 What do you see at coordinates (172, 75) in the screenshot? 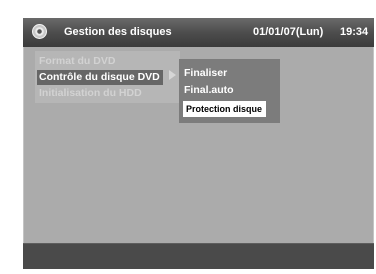
I see `submenu-arrow-icon` at bounding box center [172, 75].